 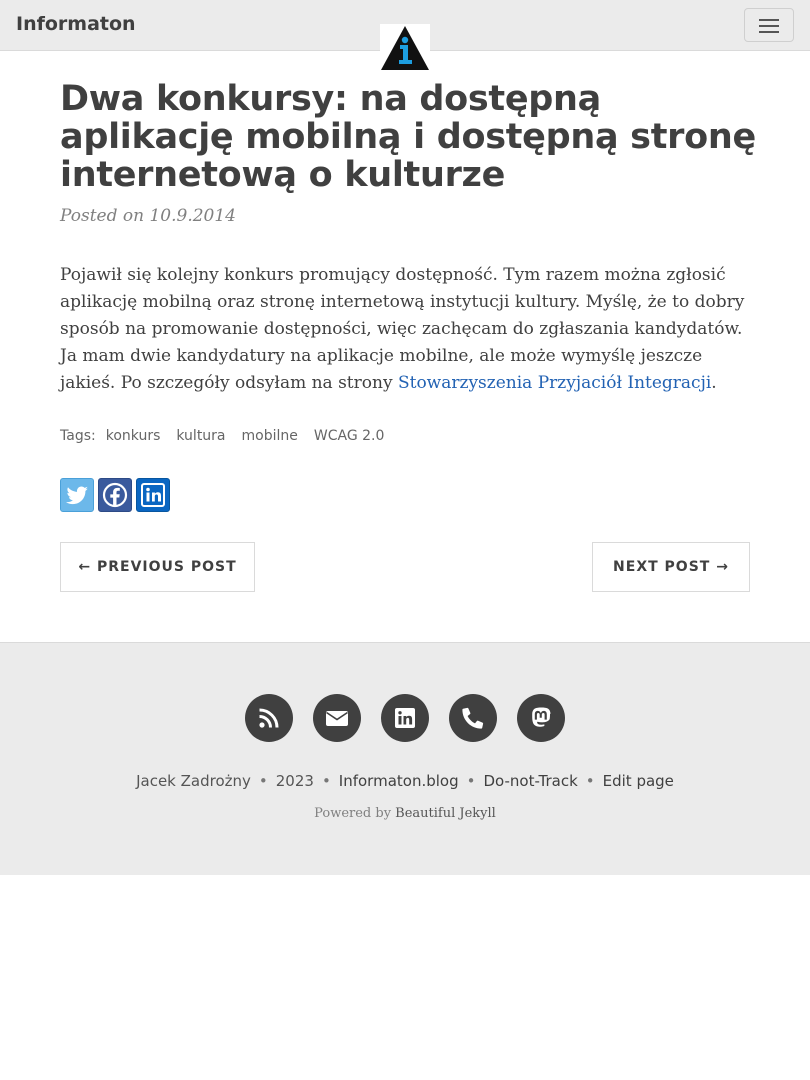 What do you see at coordinates (769, 20) in the screenshot?
I see `hamburger-menu-icon` at bounding box center [769, 20].